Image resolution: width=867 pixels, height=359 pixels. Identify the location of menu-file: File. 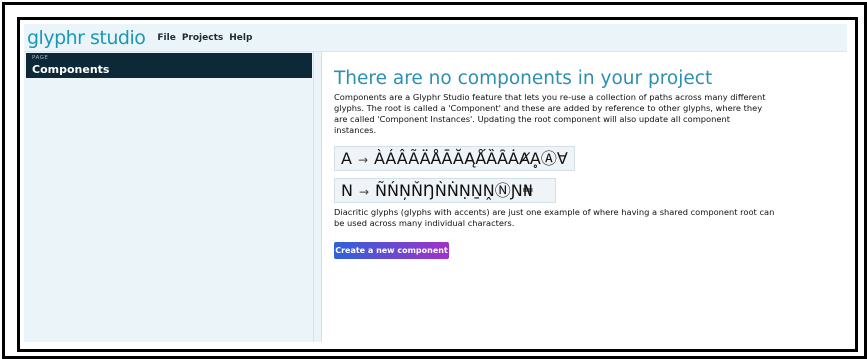
(166, 38).